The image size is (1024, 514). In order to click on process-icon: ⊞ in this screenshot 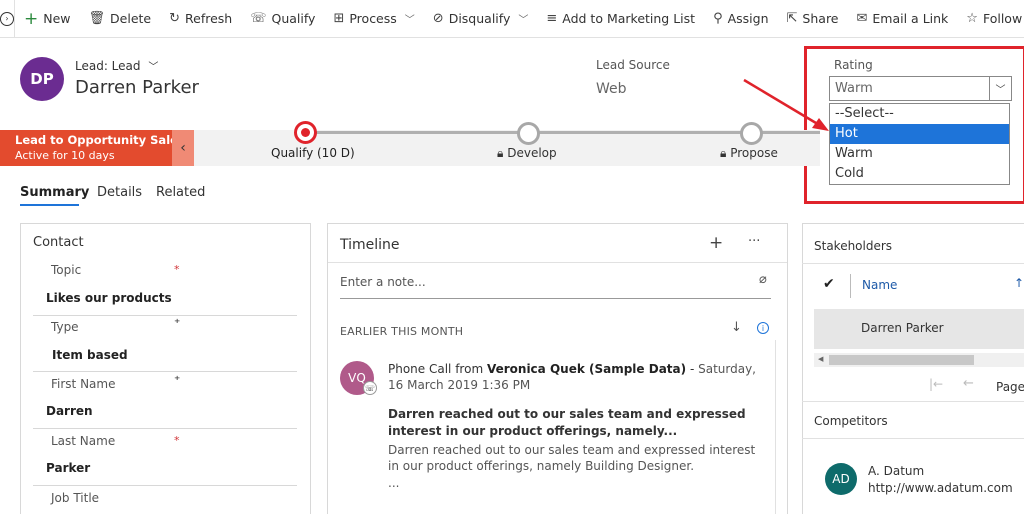, I will do `click(339, 18)`.